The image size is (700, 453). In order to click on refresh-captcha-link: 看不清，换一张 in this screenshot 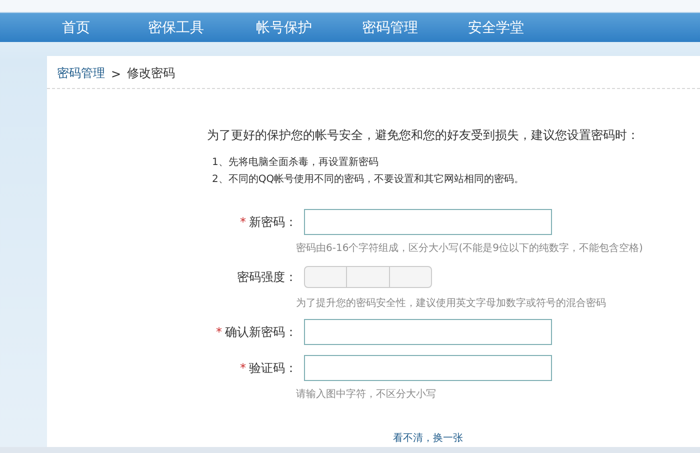, I will do `click(428, 438)`.